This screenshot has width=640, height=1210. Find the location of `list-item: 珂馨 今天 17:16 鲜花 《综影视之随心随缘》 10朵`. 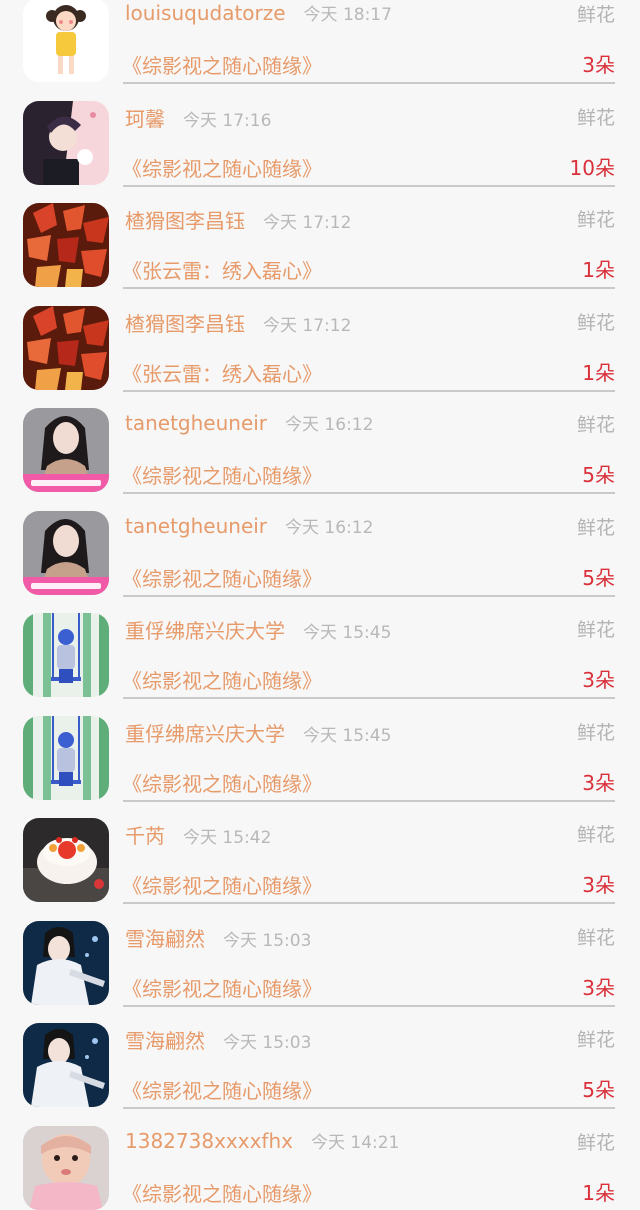

list-item: 珂馨 今天 17:16 鲜花 《综影视之随心随缘》 10朵 is located at coordinates (320, 136).